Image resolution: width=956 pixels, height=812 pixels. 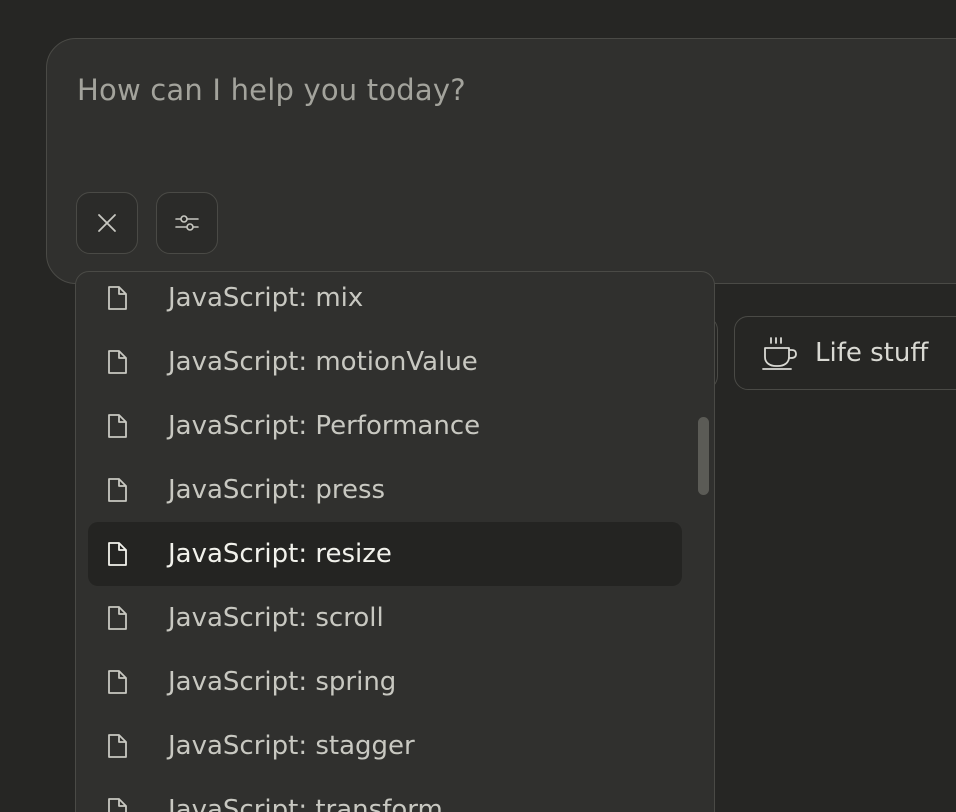 I want to click on message-input, so click(x=427, y=90).